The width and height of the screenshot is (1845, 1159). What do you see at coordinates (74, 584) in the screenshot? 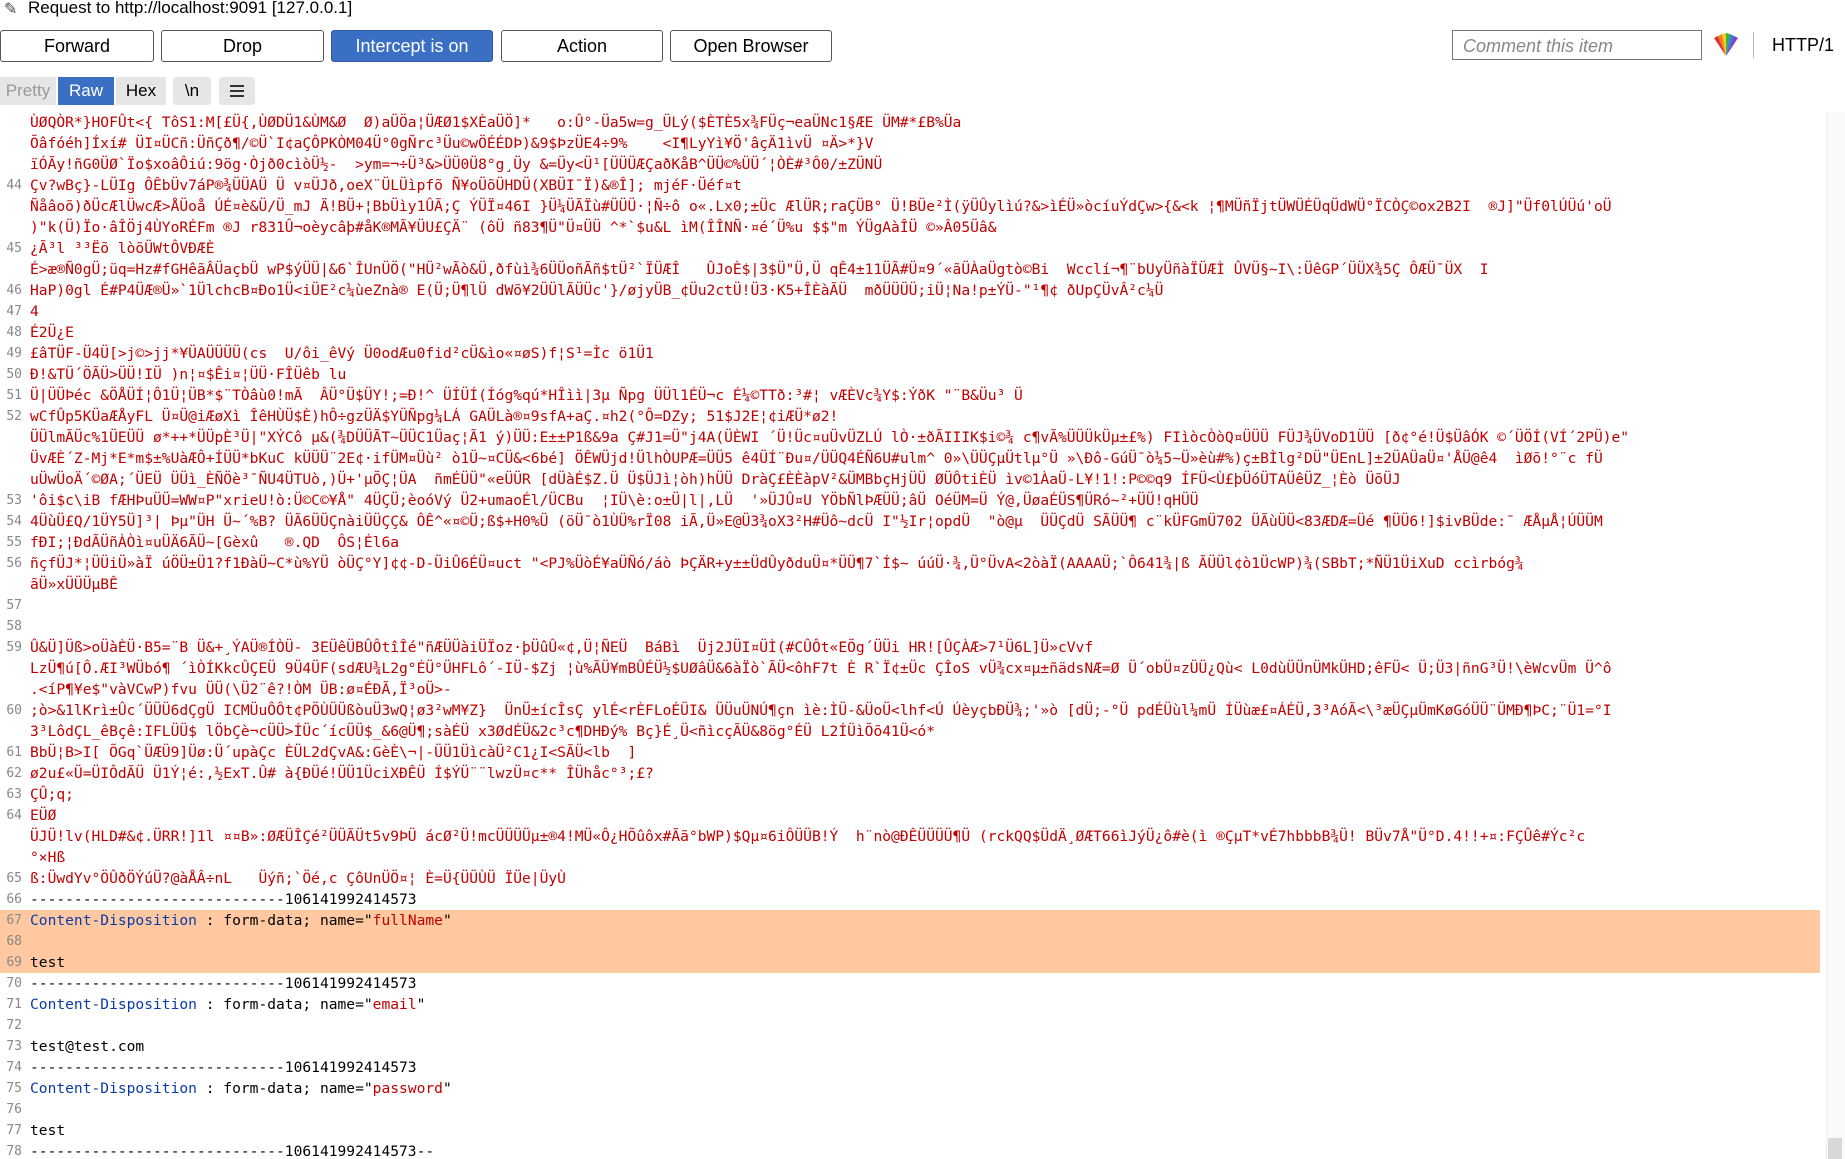
I see `line-content: ãÜ»xÜÜÜµBÊ` at bounding box center [74, 584].